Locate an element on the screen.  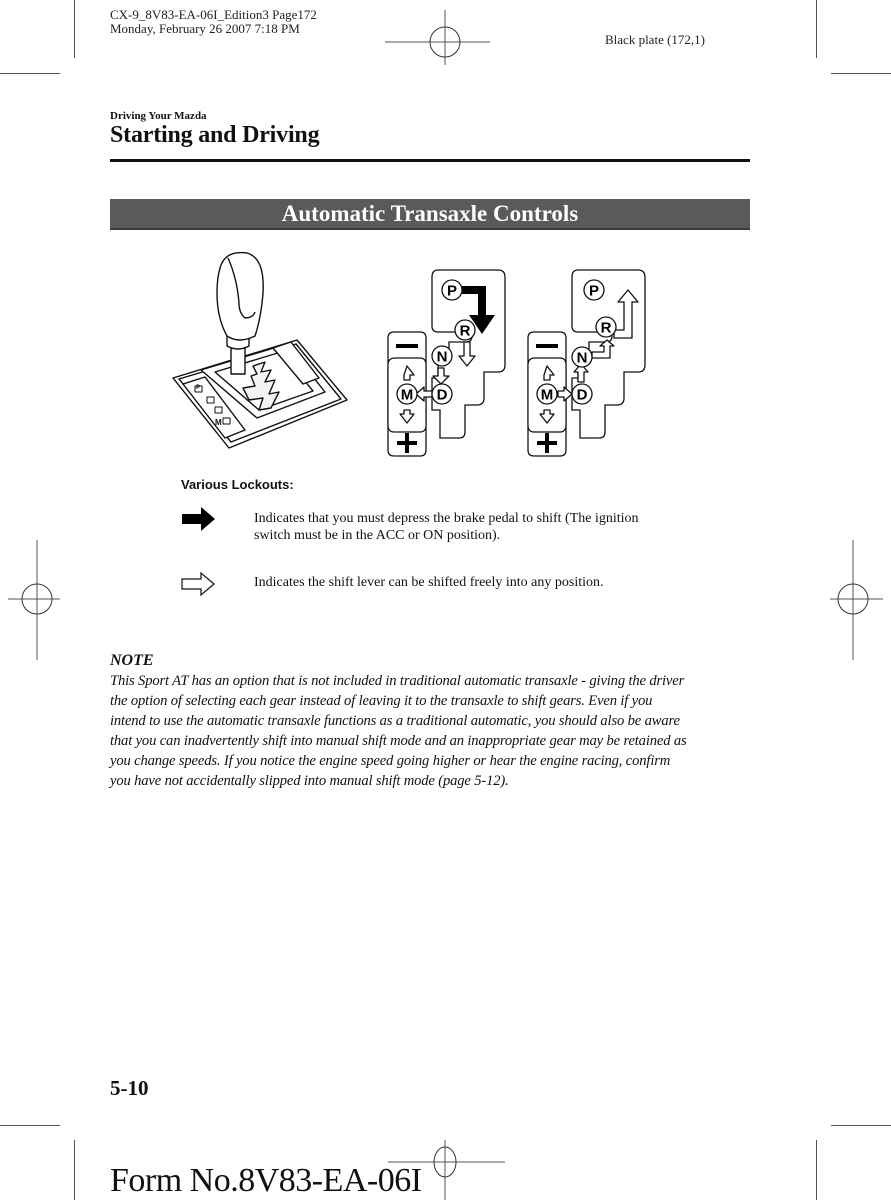
outline-arrow-icon is located at coordinates (198, 584).